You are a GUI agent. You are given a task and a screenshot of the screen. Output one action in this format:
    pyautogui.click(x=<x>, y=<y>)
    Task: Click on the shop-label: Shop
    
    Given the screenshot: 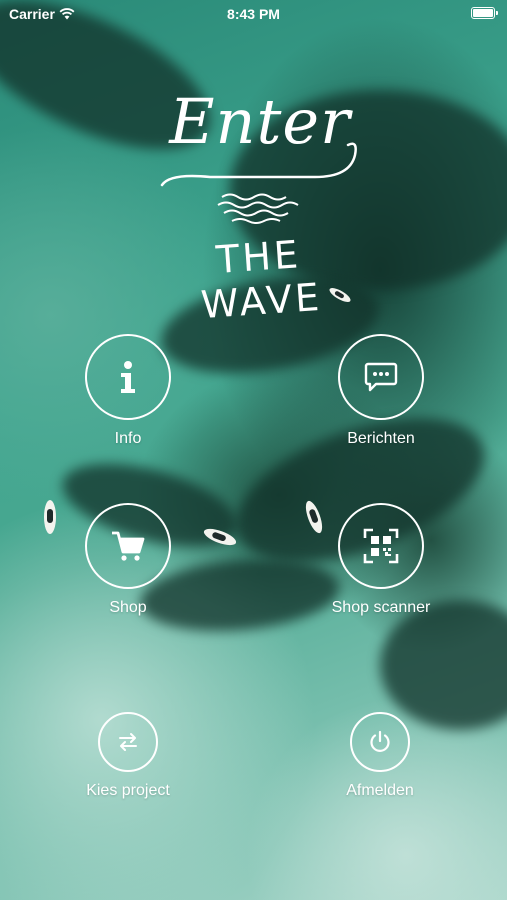 What is the action you would take?
    pyautogui.click(x=128, y=607)
    